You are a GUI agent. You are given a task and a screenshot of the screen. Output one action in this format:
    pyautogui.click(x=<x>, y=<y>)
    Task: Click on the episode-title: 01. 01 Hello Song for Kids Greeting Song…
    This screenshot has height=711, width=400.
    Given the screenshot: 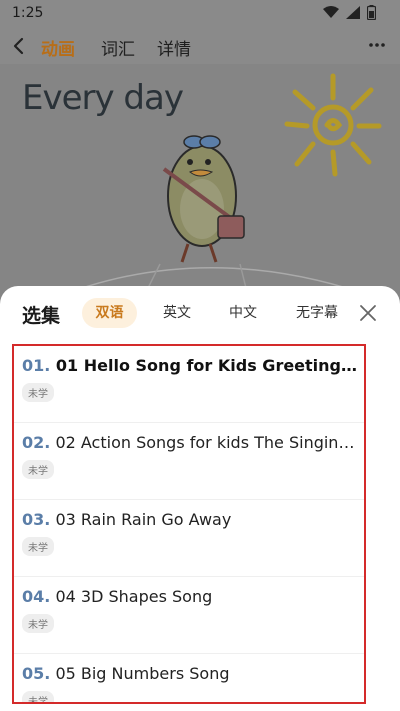 What is the action you would take?
    pyautogui.click(x=192, y=365)
    